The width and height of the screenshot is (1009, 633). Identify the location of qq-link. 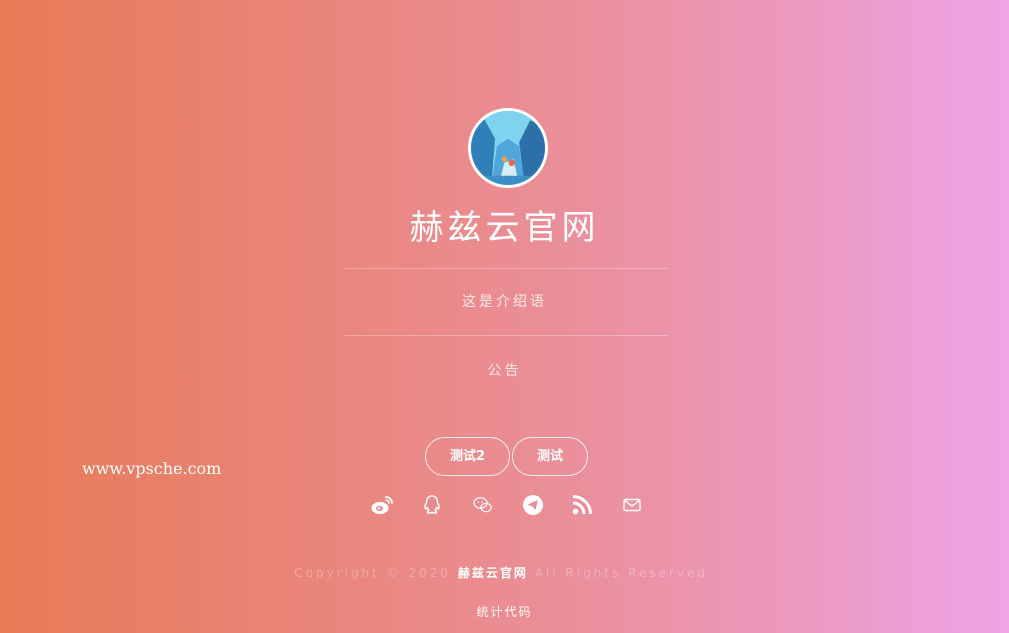
(432, 505).